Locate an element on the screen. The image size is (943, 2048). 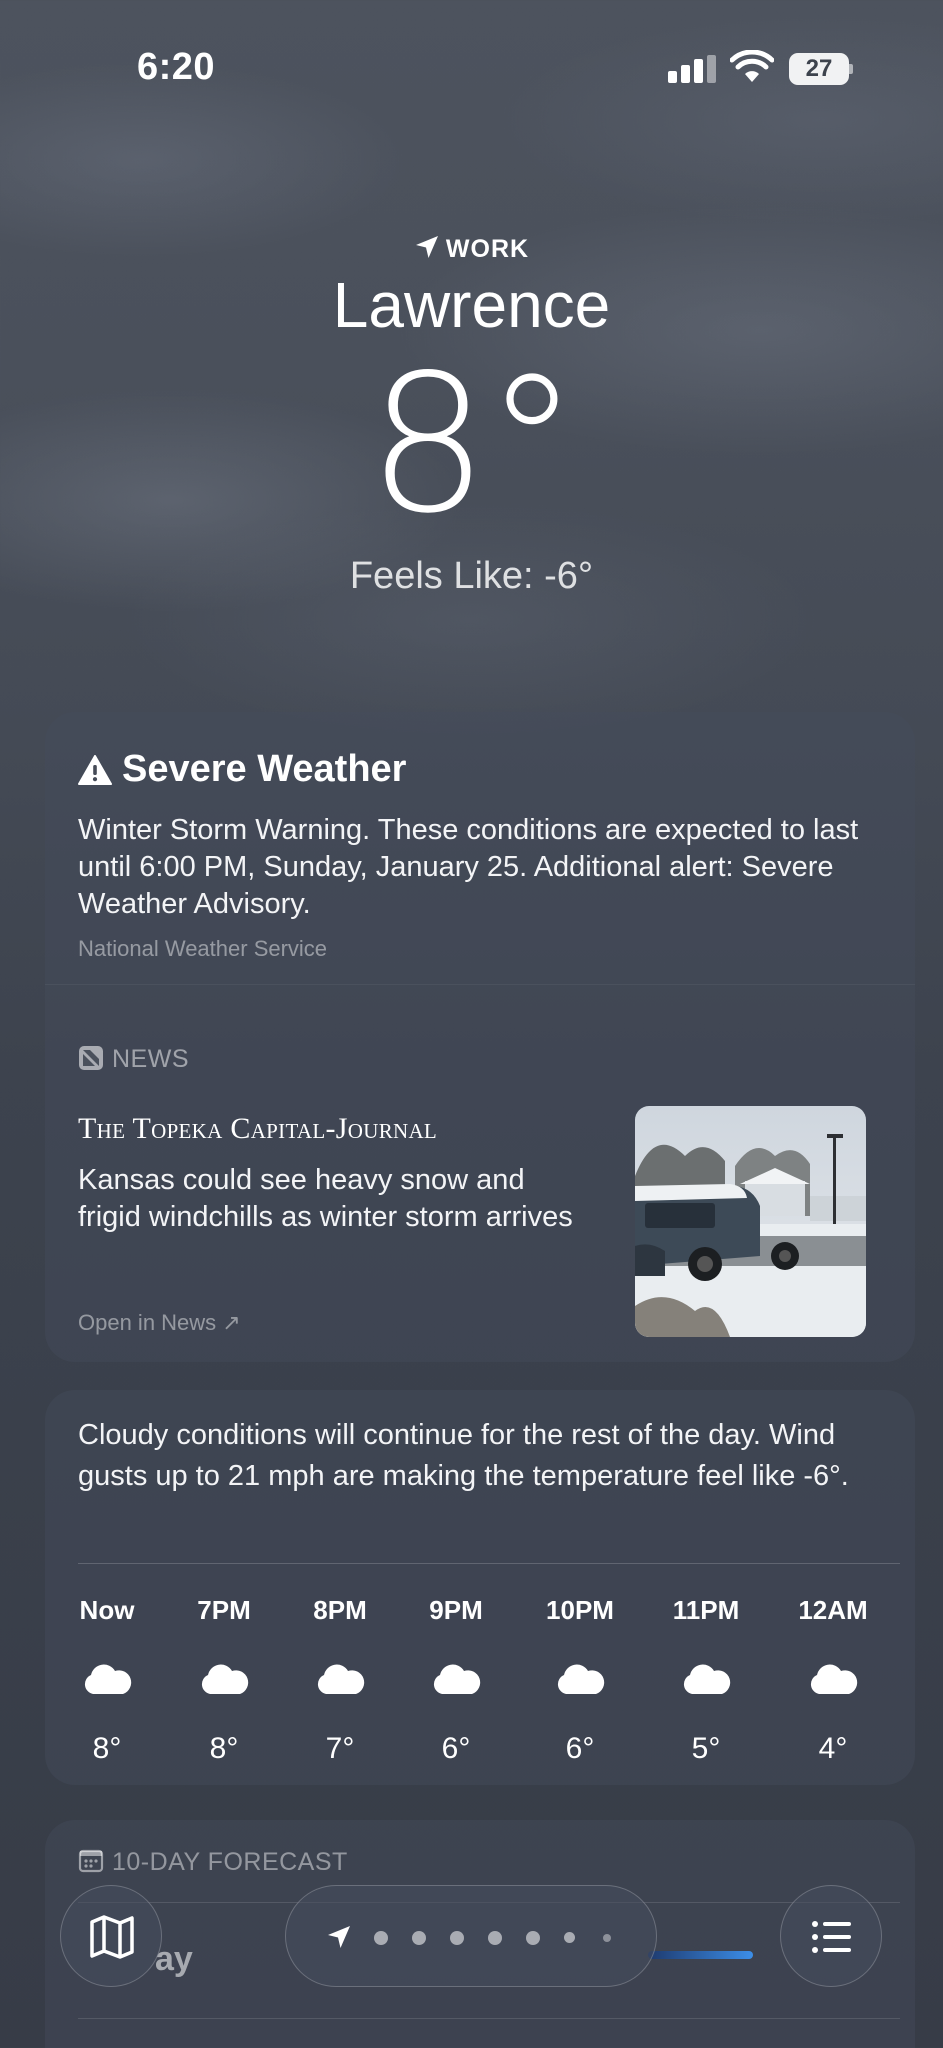
hour-item: 7PM 8° is located at coordinates (224, 1679).